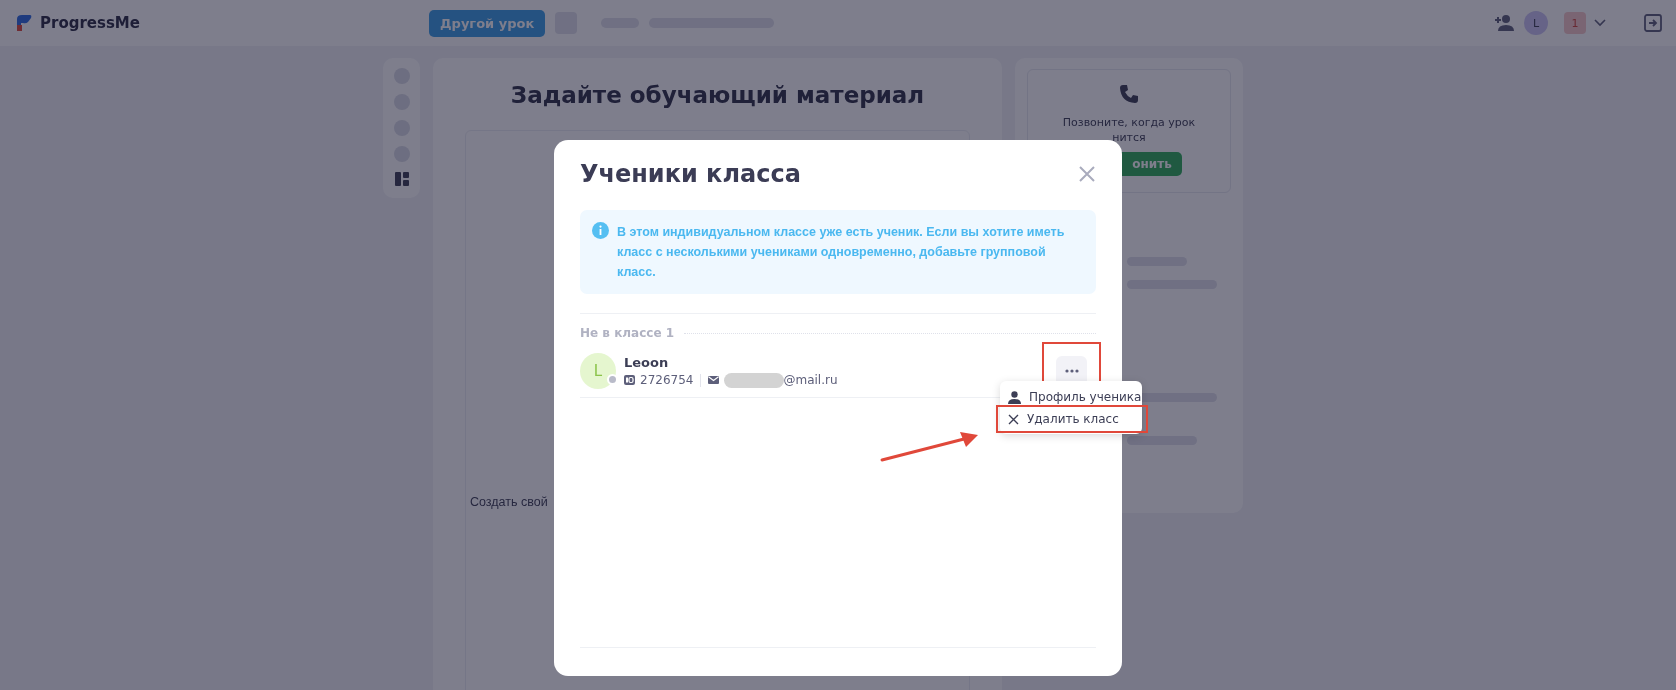 The height and width of the screenshot is (690, 1676). Describe the element at coordinates (598, 371) in the screenshot. I see `student-avatar: L` at that location.